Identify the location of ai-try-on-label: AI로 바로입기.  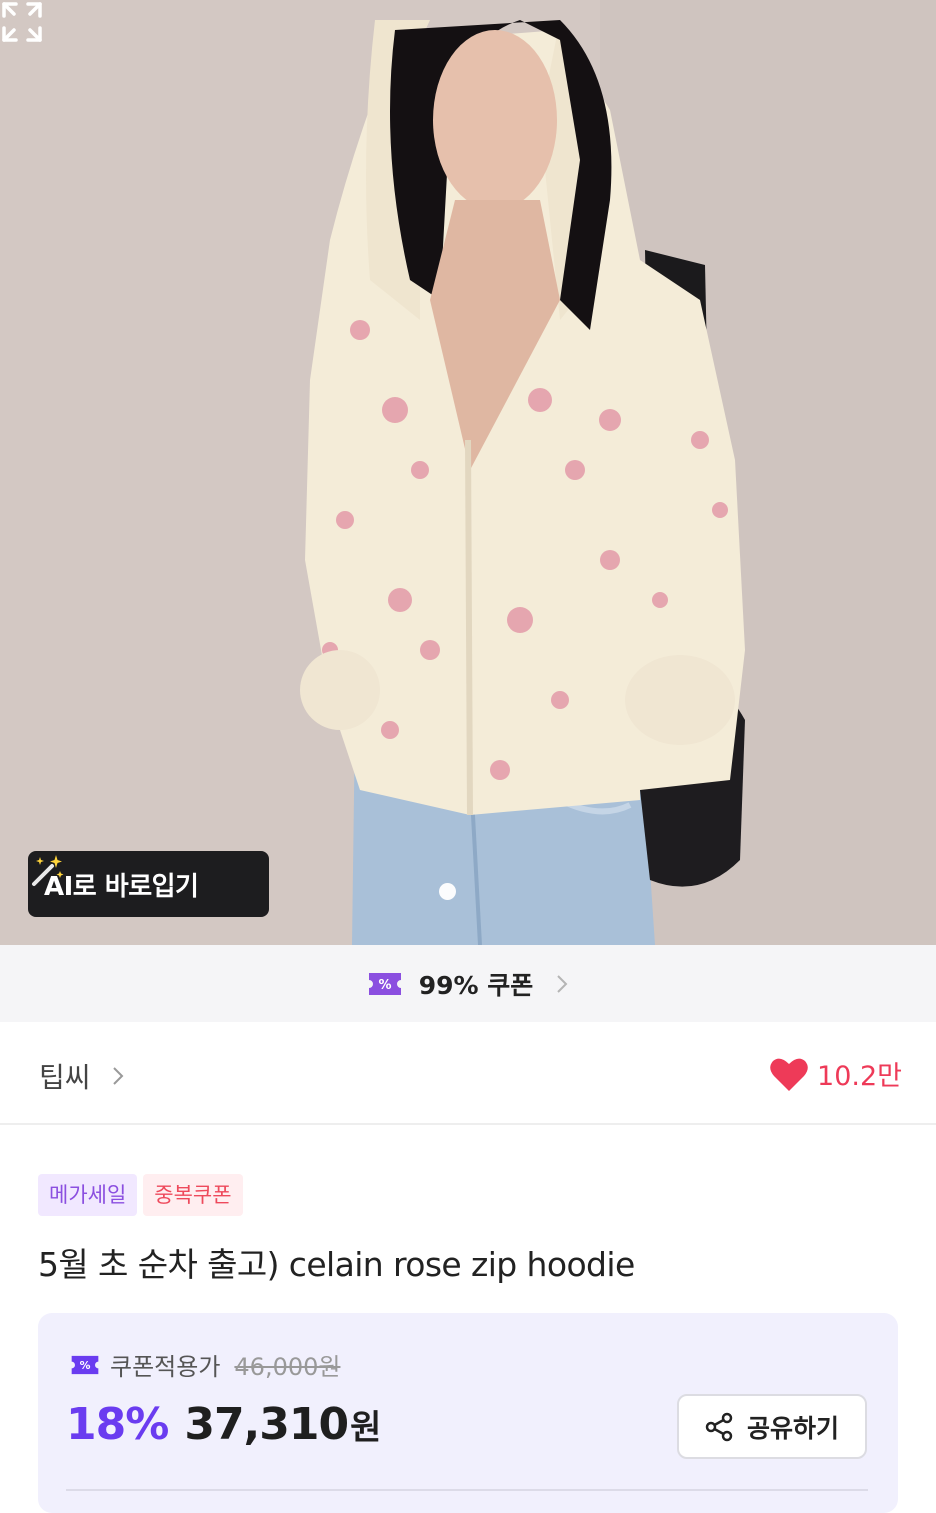
(121, 886).